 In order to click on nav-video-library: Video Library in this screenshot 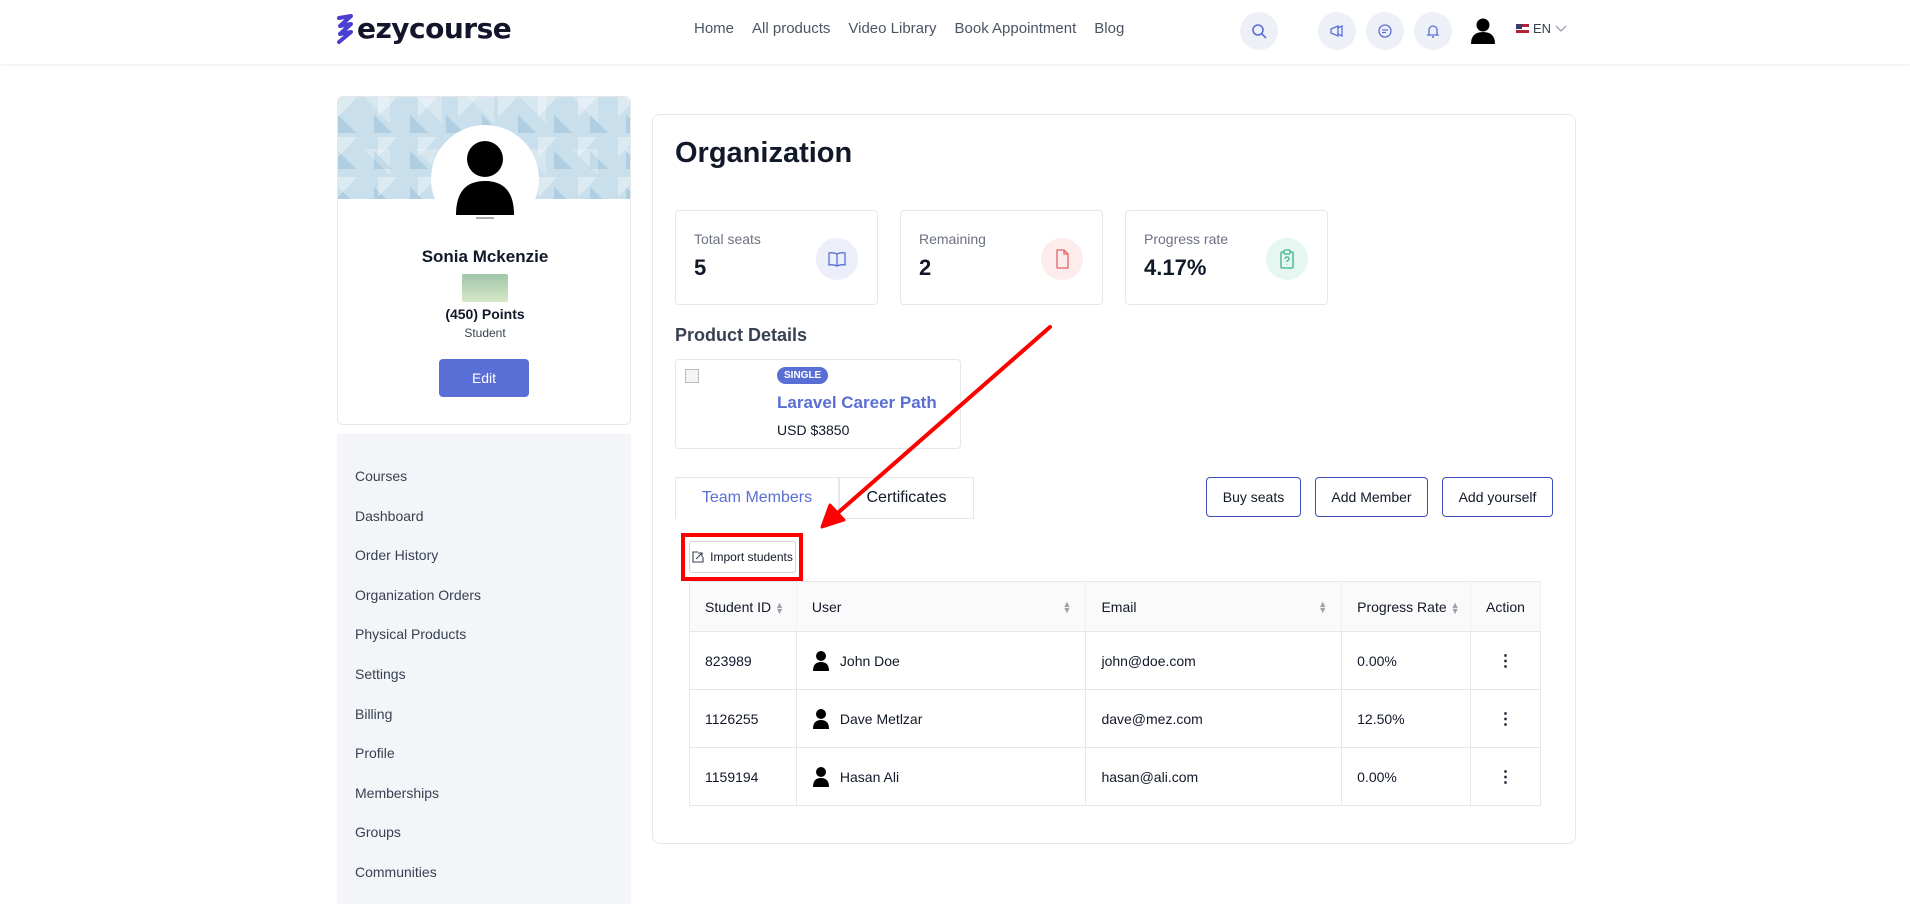, I will do `click(892, 28)`.